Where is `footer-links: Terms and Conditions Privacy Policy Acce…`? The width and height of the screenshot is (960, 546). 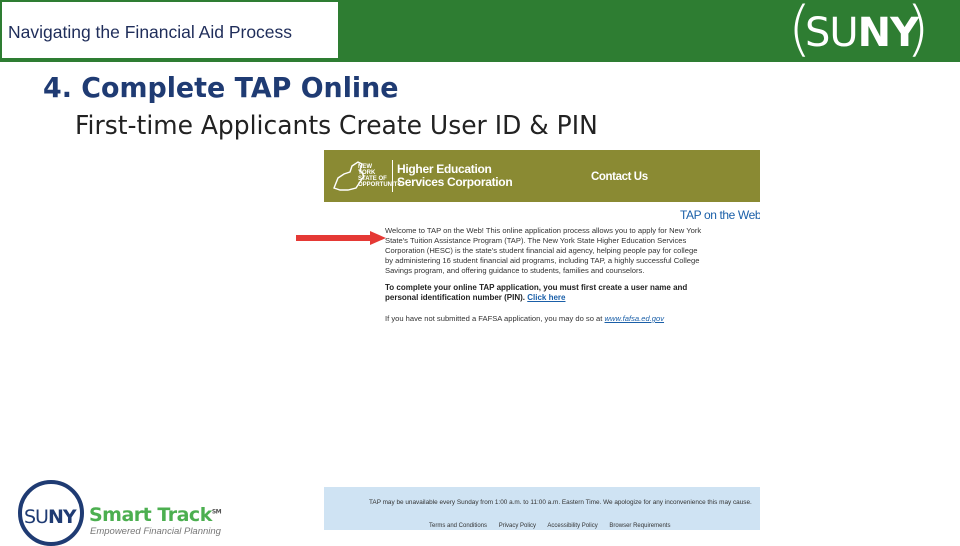 footer-links: Terms and Conditions Privacy Policy Acce… is located at coordinates (554, 526).